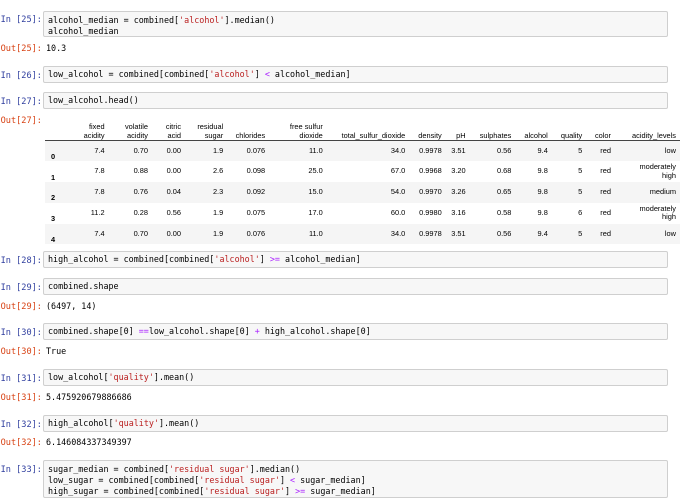 The width and height of the screenshot is (680, 502). Describe the element at coordinates (143, 331) in the screenshot. I see `operator: ==` at that location.